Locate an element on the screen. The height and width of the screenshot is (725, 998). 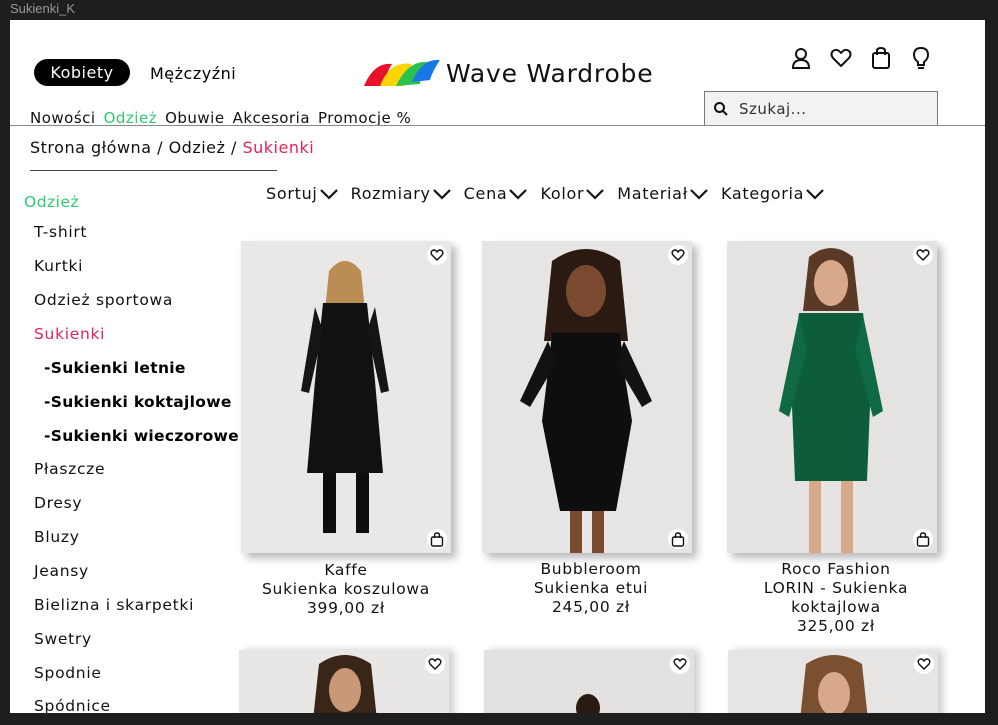
sidebar-subitem-sukienki-wieczorowe: -Sukienki wieczorowe is located at coordinates (141, 436).